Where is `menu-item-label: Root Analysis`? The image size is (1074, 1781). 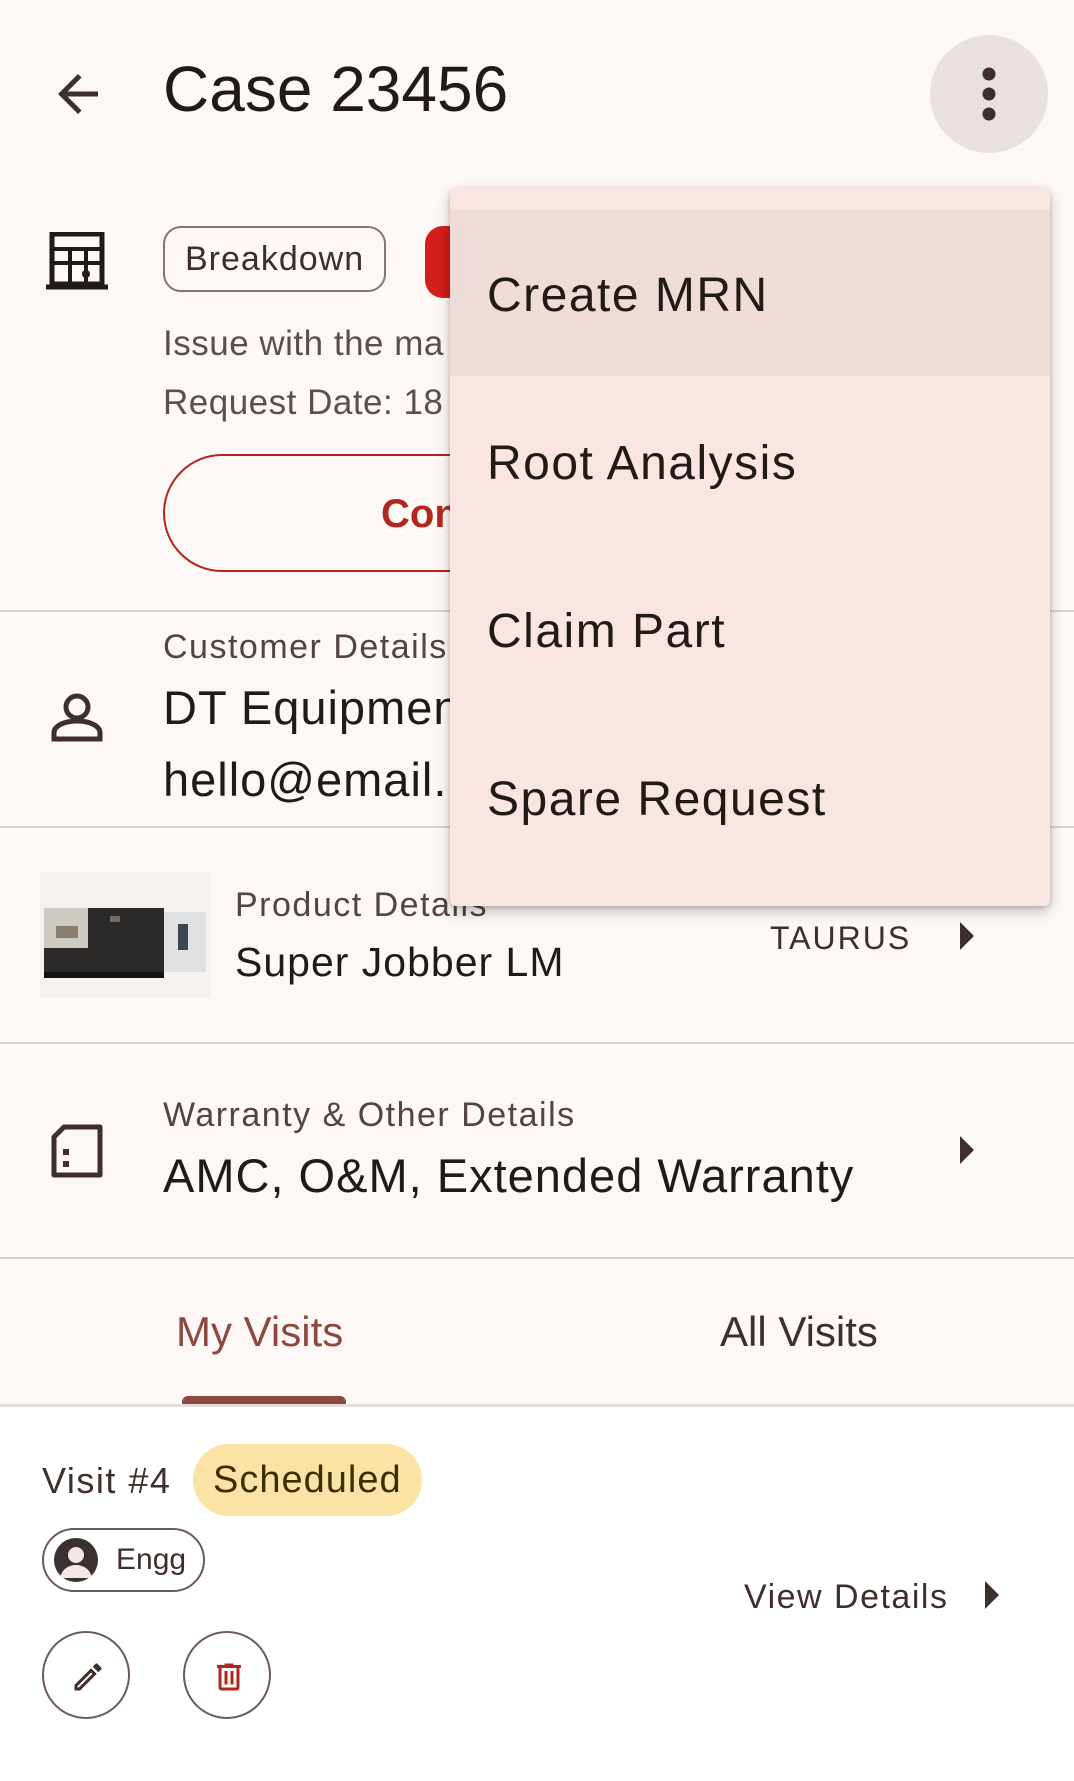 menu-item-label: Root Analysis is located at coordinates (642, 463).